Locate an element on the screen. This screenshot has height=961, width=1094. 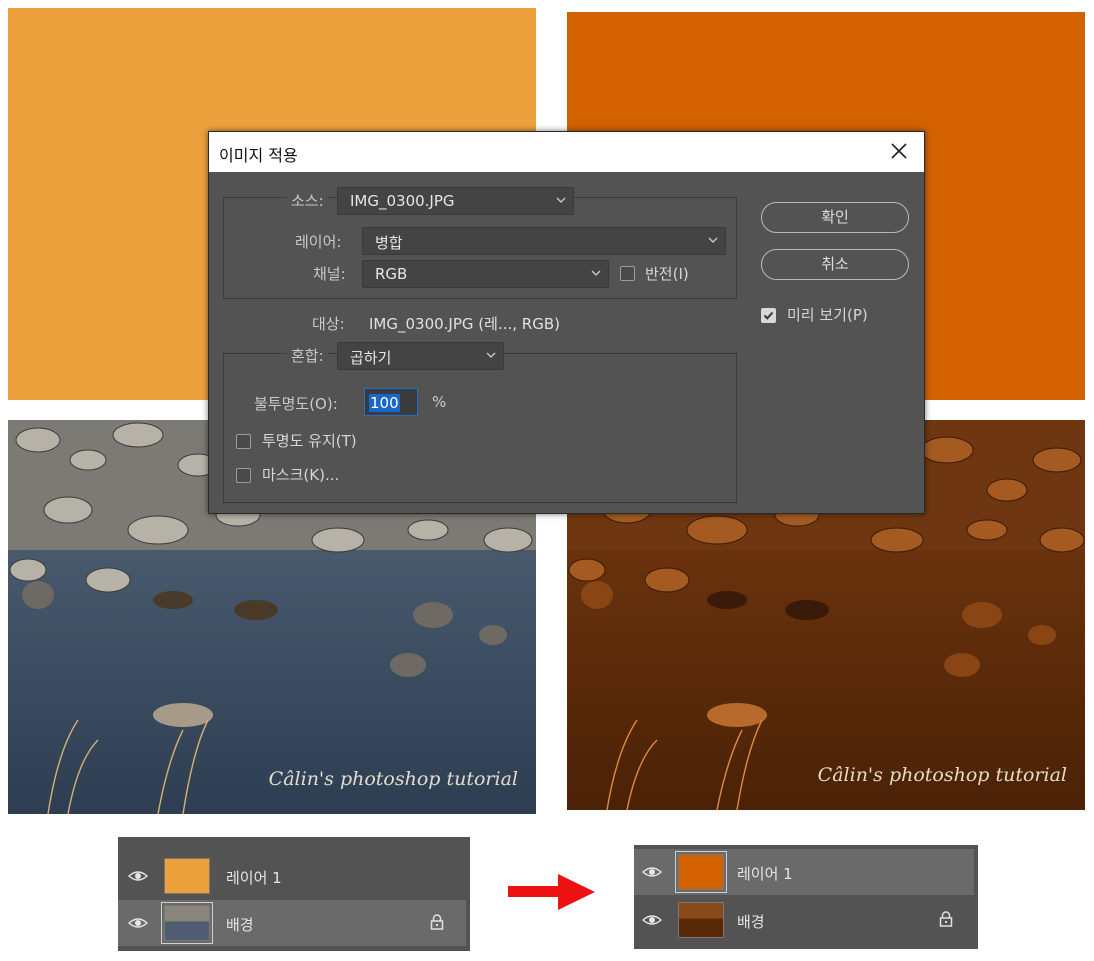
blending-value: 곱하기 is located at coordinates (371, 358).